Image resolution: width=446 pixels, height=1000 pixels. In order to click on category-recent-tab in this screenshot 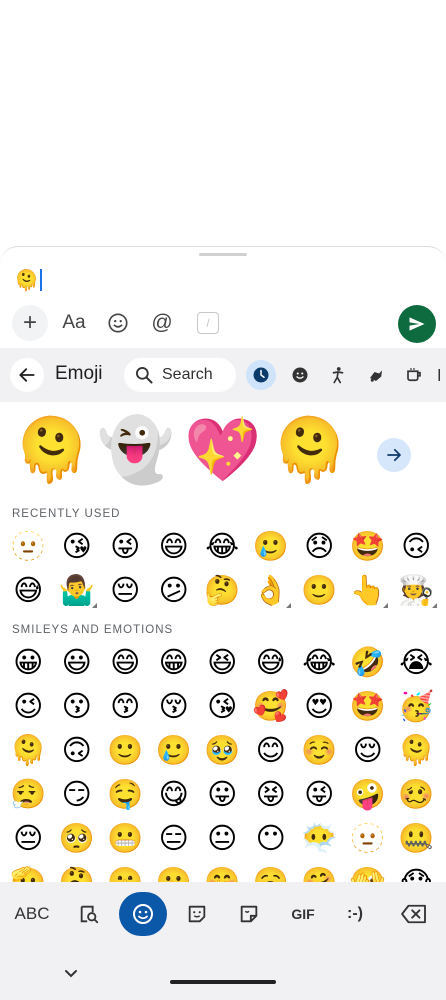, I will do `click(261, 375)`.